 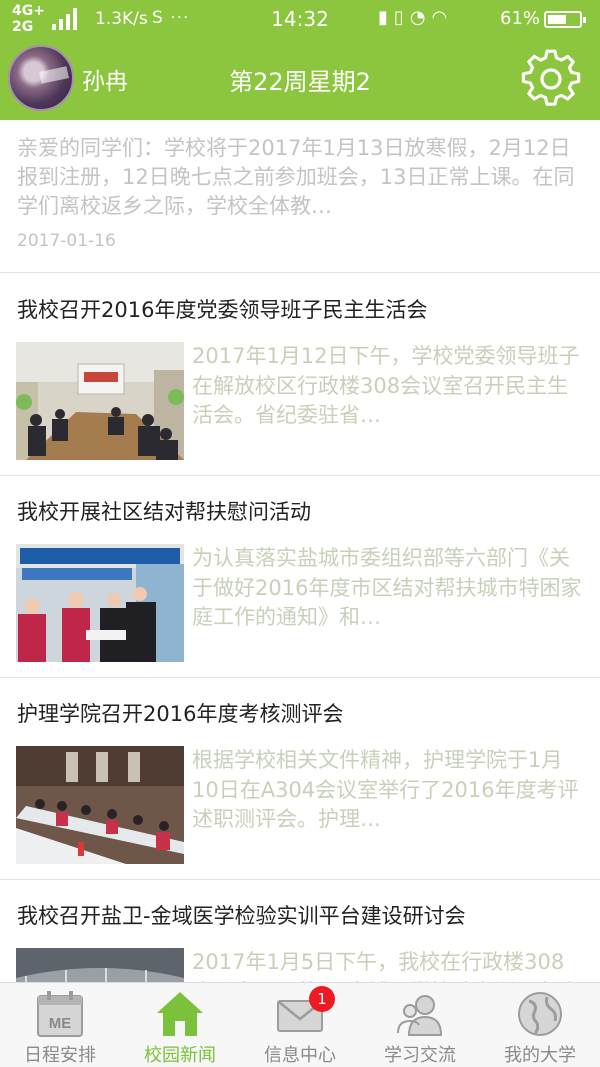 What do you see at coordinates (222, 310) in the screenshot?
I see `news-title: 我校召开2016年度党委领导班子民主生活会` at bounding box center [222, 310].